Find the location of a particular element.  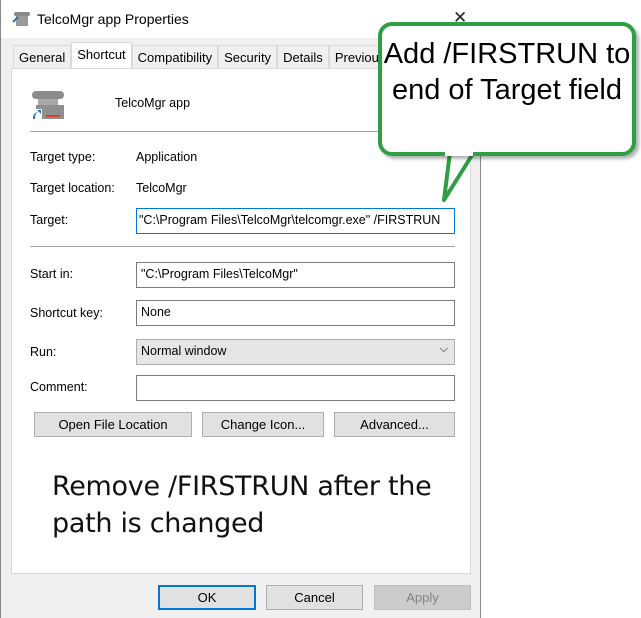

run-select: Normal window ⌵ is located at coordinates (295, 352).